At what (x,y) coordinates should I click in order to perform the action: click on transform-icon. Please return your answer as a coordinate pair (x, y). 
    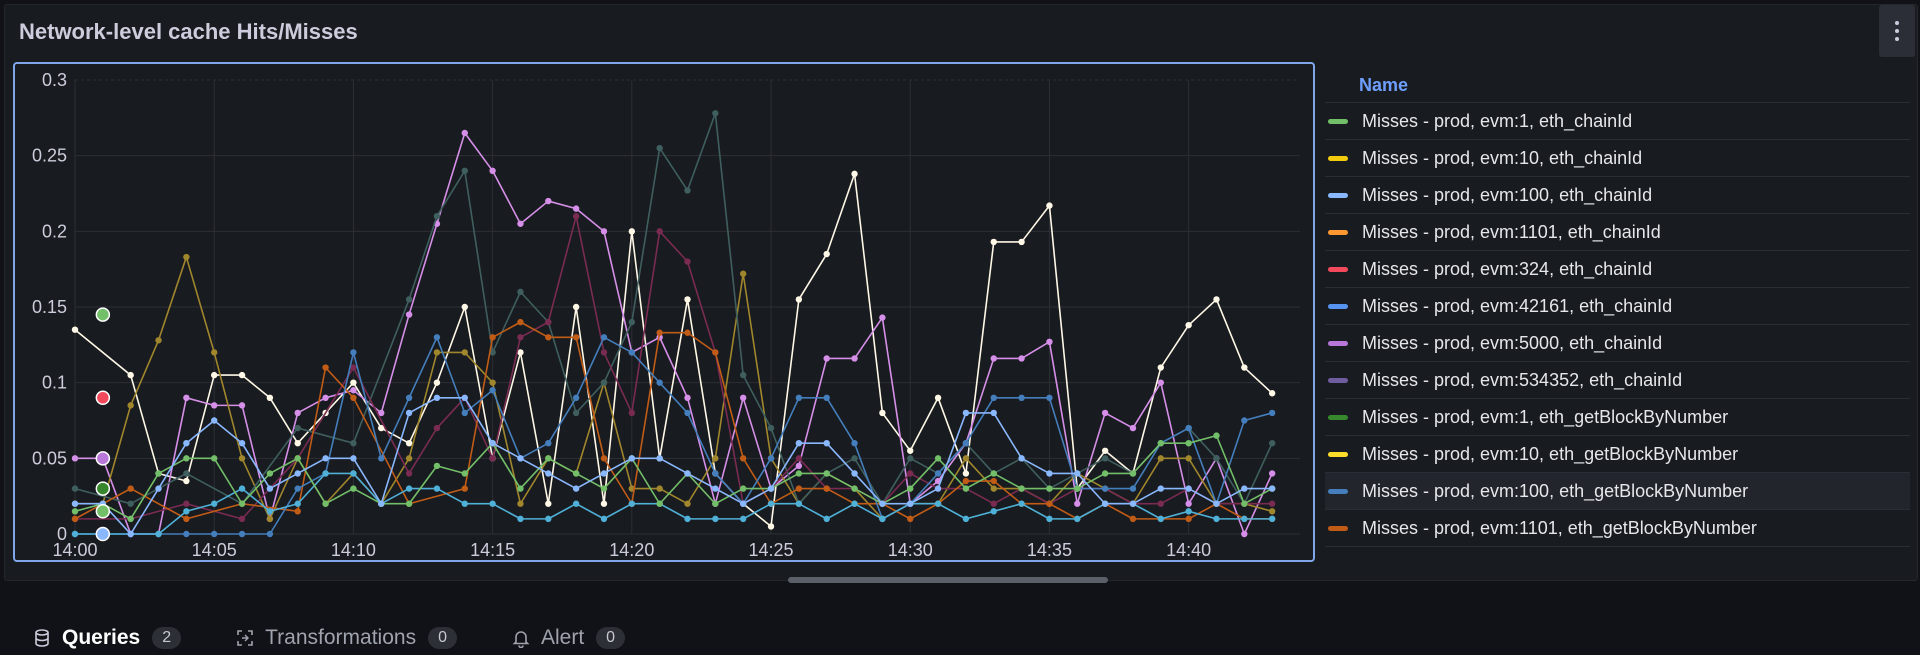
    Looking at the image, I should click on (245, 637).